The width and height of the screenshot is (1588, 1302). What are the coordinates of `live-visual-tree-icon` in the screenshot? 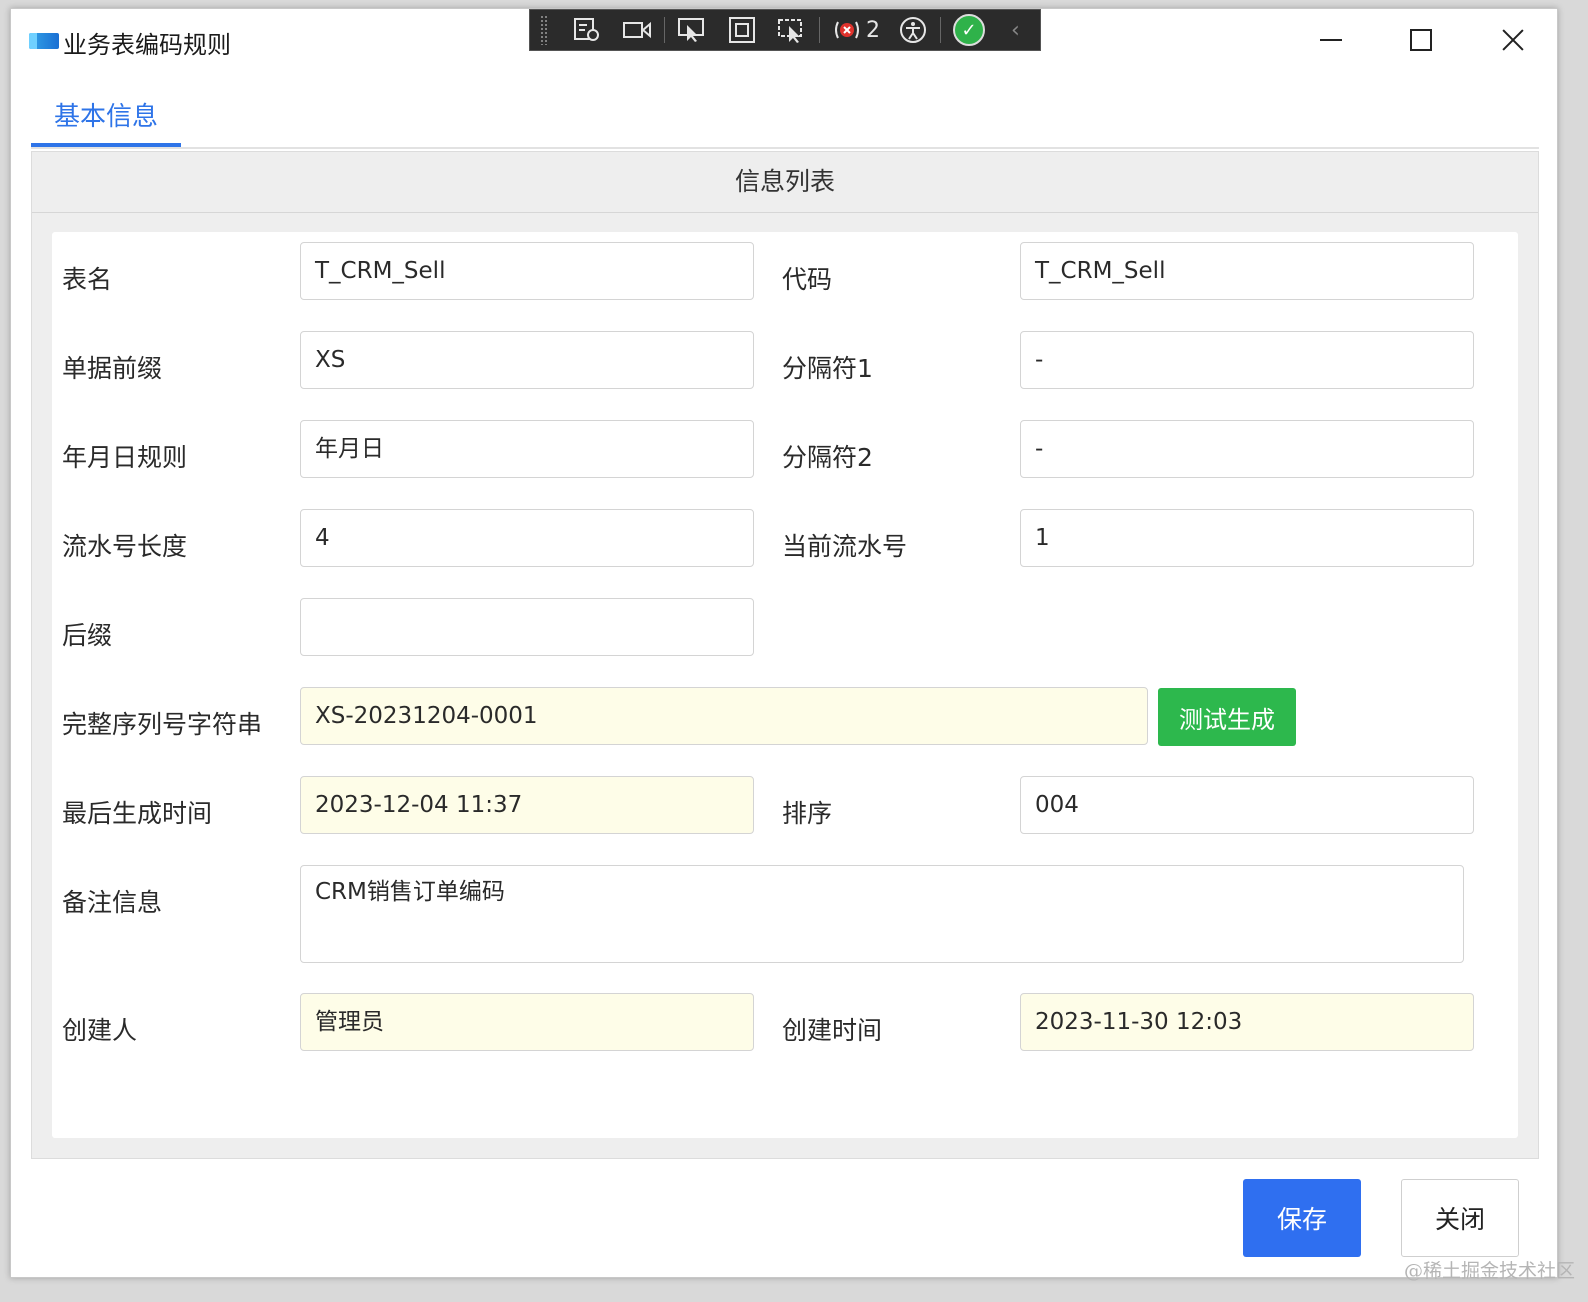 It's located at (587, 30).